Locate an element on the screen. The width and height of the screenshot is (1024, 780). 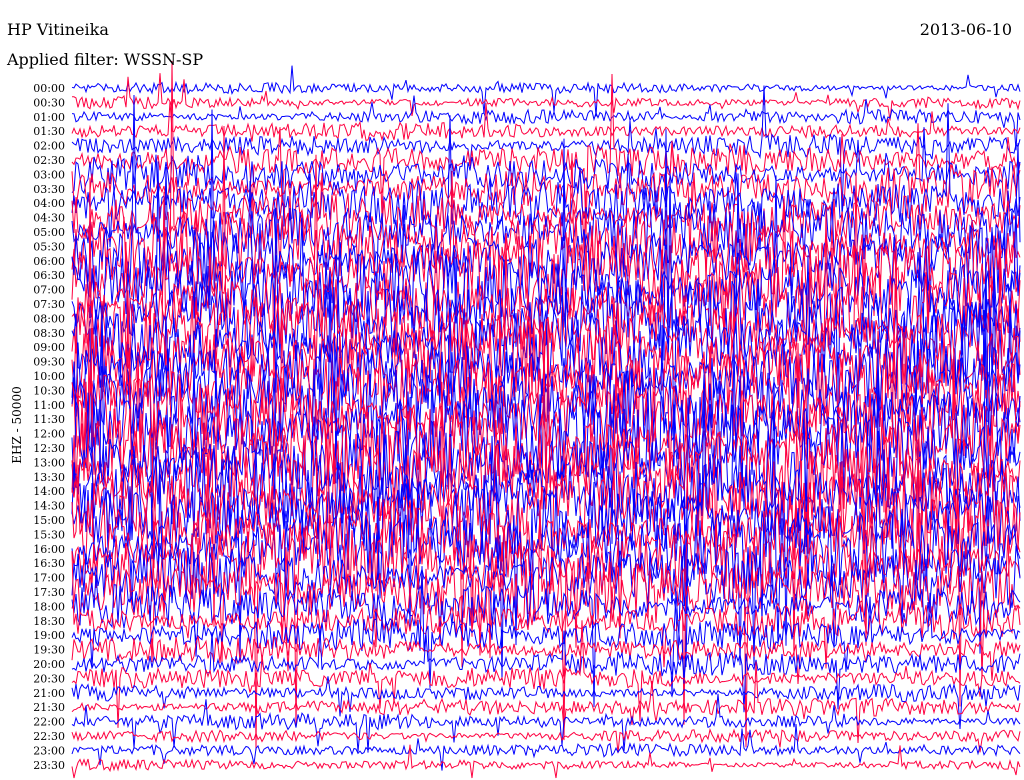
time-label: 01:00 is located at coordinates (49, 117).